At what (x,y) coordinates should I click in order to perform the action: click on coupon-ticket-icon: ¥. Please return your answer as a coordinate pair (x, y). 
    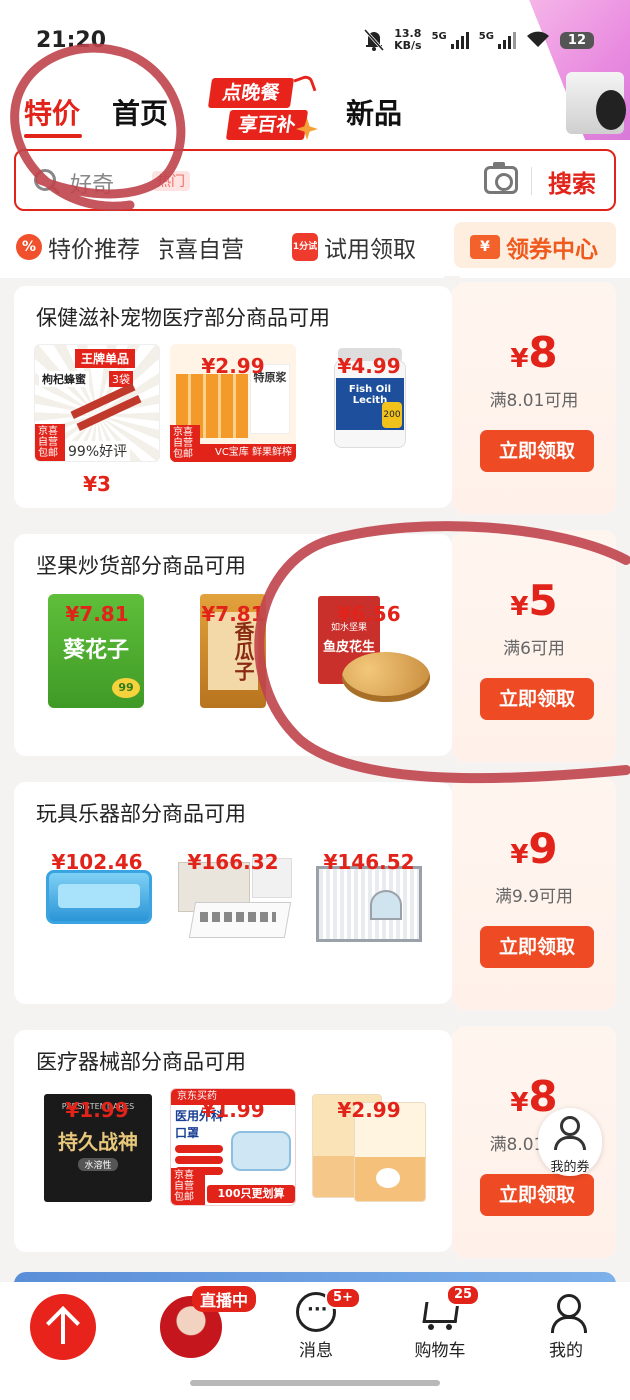
    Looking at the image, I should click on (485, 247).